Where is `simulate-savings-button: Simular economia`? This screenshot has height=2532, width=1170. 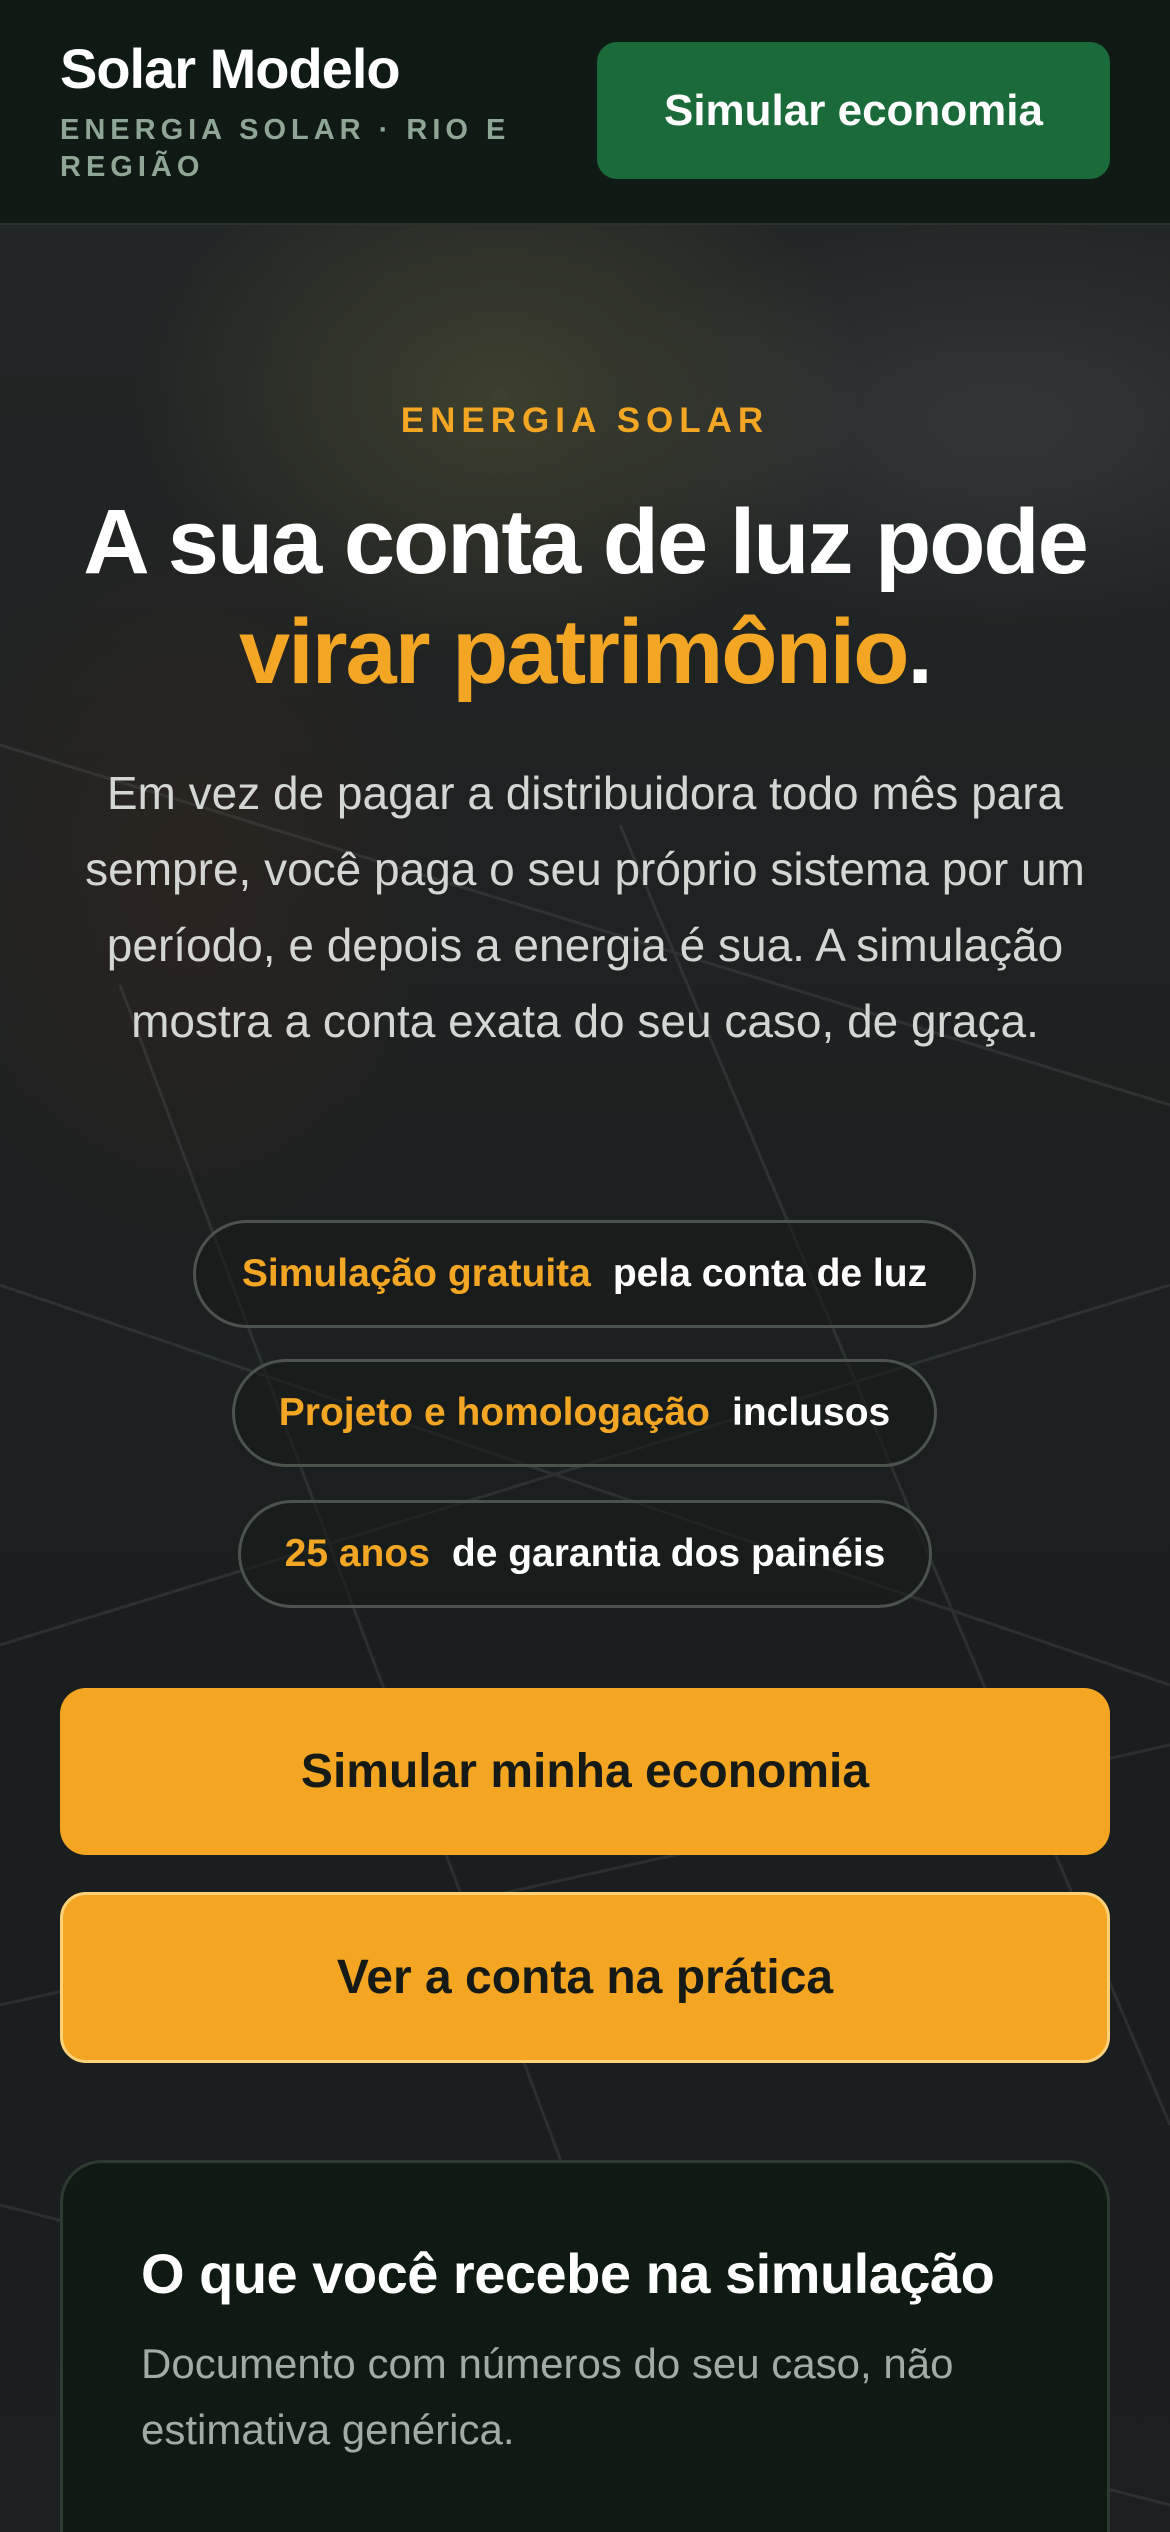 simulate-savings-button: Simular economia is located at coordinates (853, 110).